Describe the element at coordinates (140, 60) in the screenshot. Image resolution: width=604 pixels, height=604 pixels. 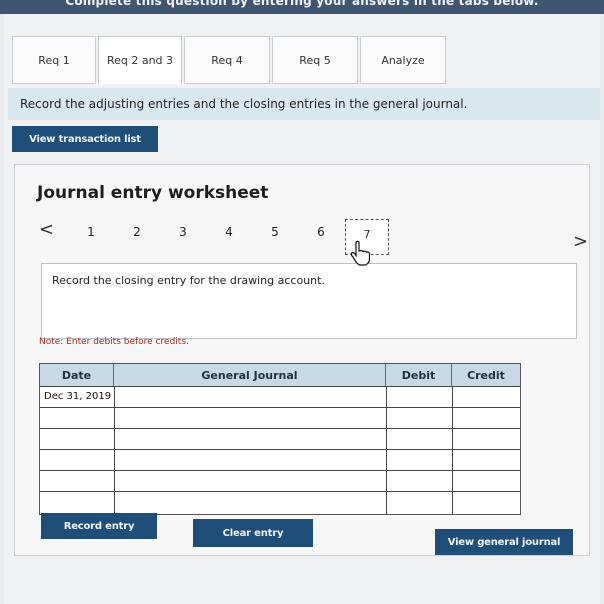
I see `tab-req-2-and-3: Req 2 and 3` at that location.